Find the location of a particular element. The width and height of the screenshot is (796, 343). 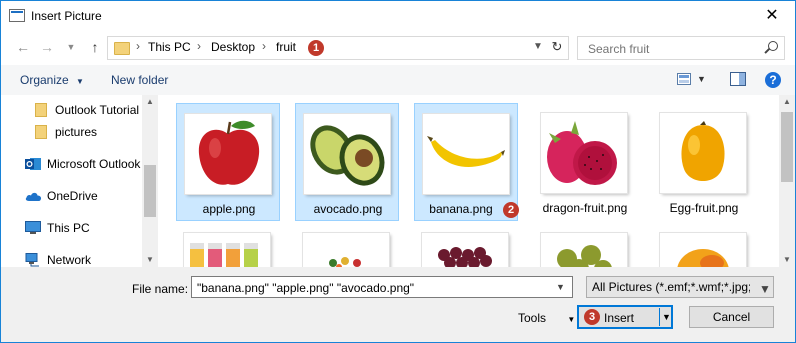

sidebar-item-this-pc: This PC is located at coordinates (71, 229).